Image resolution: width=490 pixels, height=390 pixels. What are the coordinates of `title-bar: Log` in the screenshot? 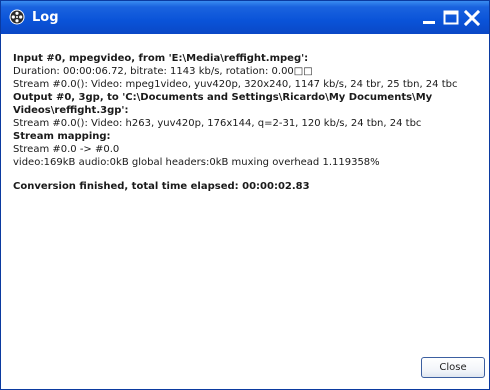 It's located at (245, 17).